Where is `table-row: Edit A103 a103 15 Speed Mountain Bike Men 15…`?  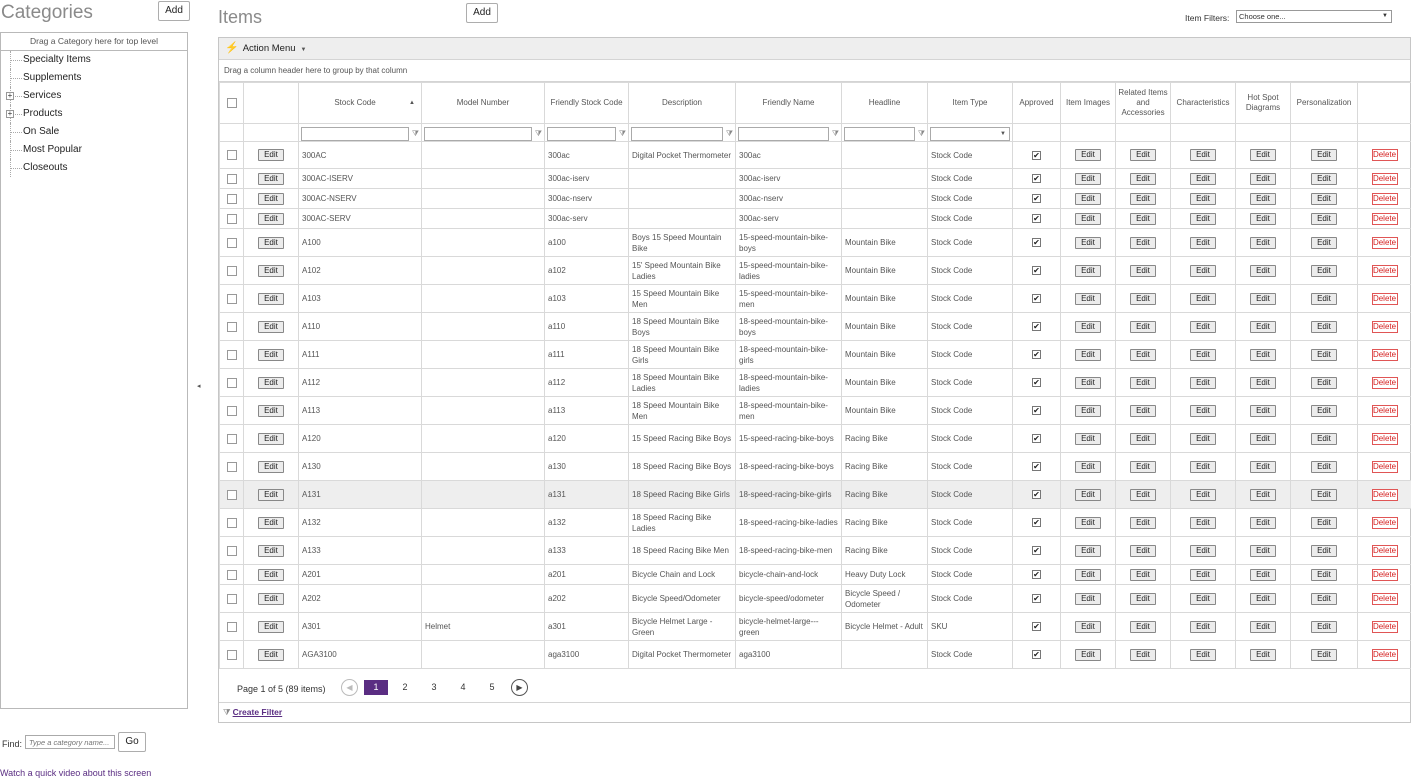
table-row: Edit A103 a103 15 Speed Mountain Bike Men 15… is located at coordinates (815, 298).